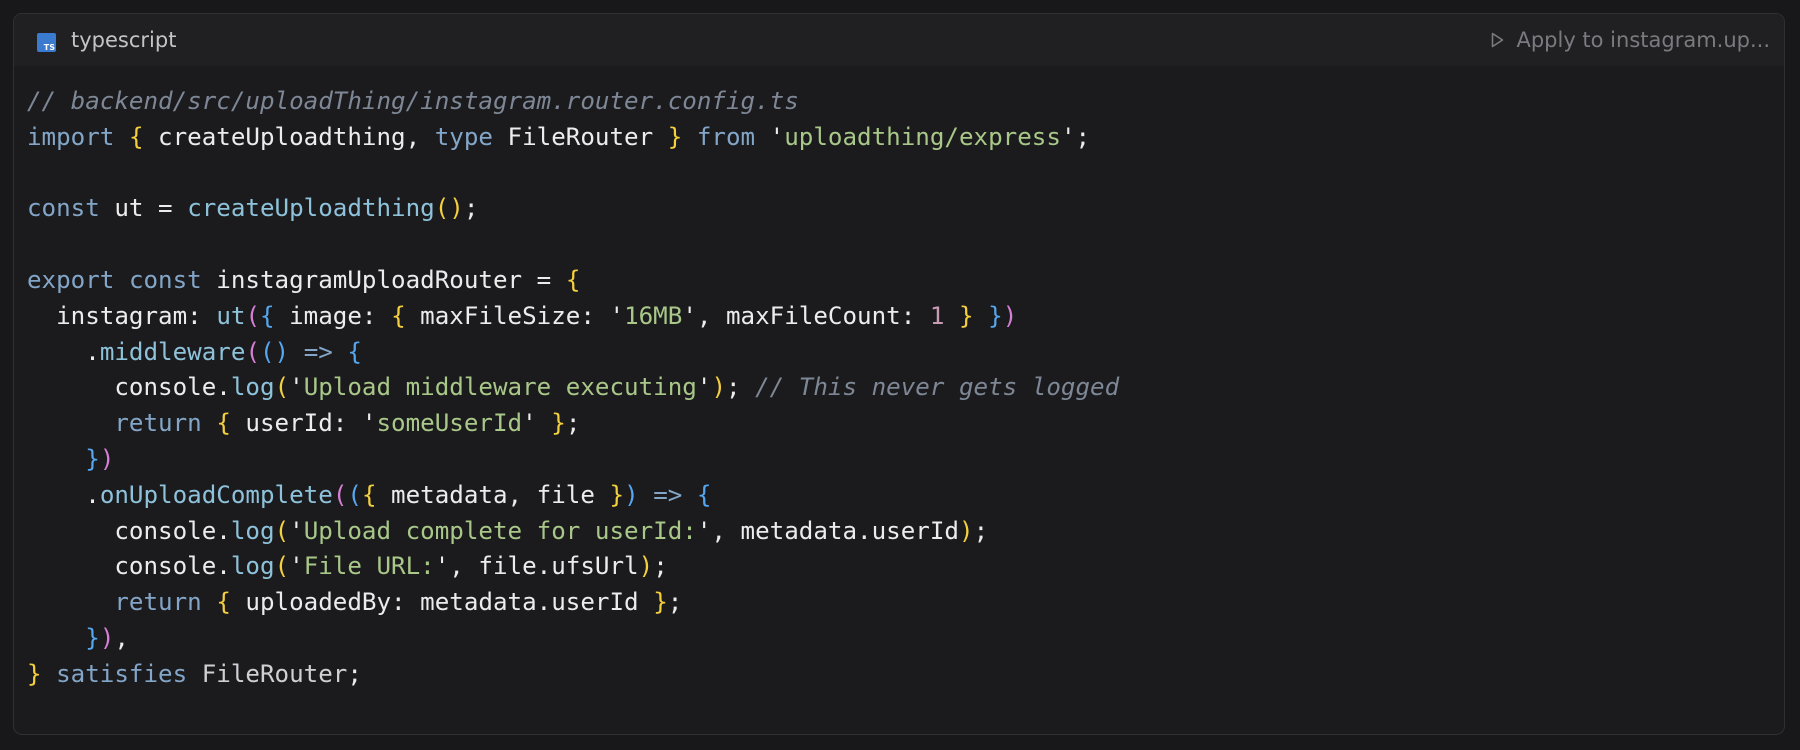 This screenshot has height=750, width=1800. Describe the element at coordinates (580, 136) in the screenshot. I see `code-token-plain: FileRouter` at that location.